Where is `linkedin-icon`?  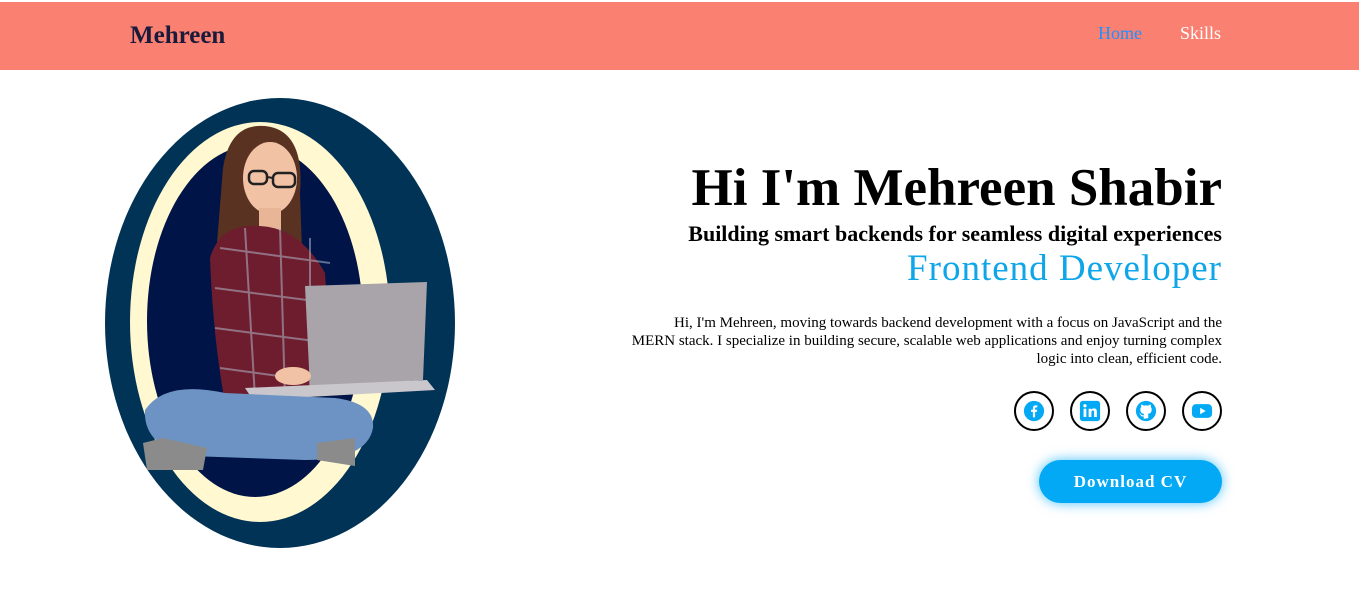 linkedin-icon is located at coordinates (1090, 411).